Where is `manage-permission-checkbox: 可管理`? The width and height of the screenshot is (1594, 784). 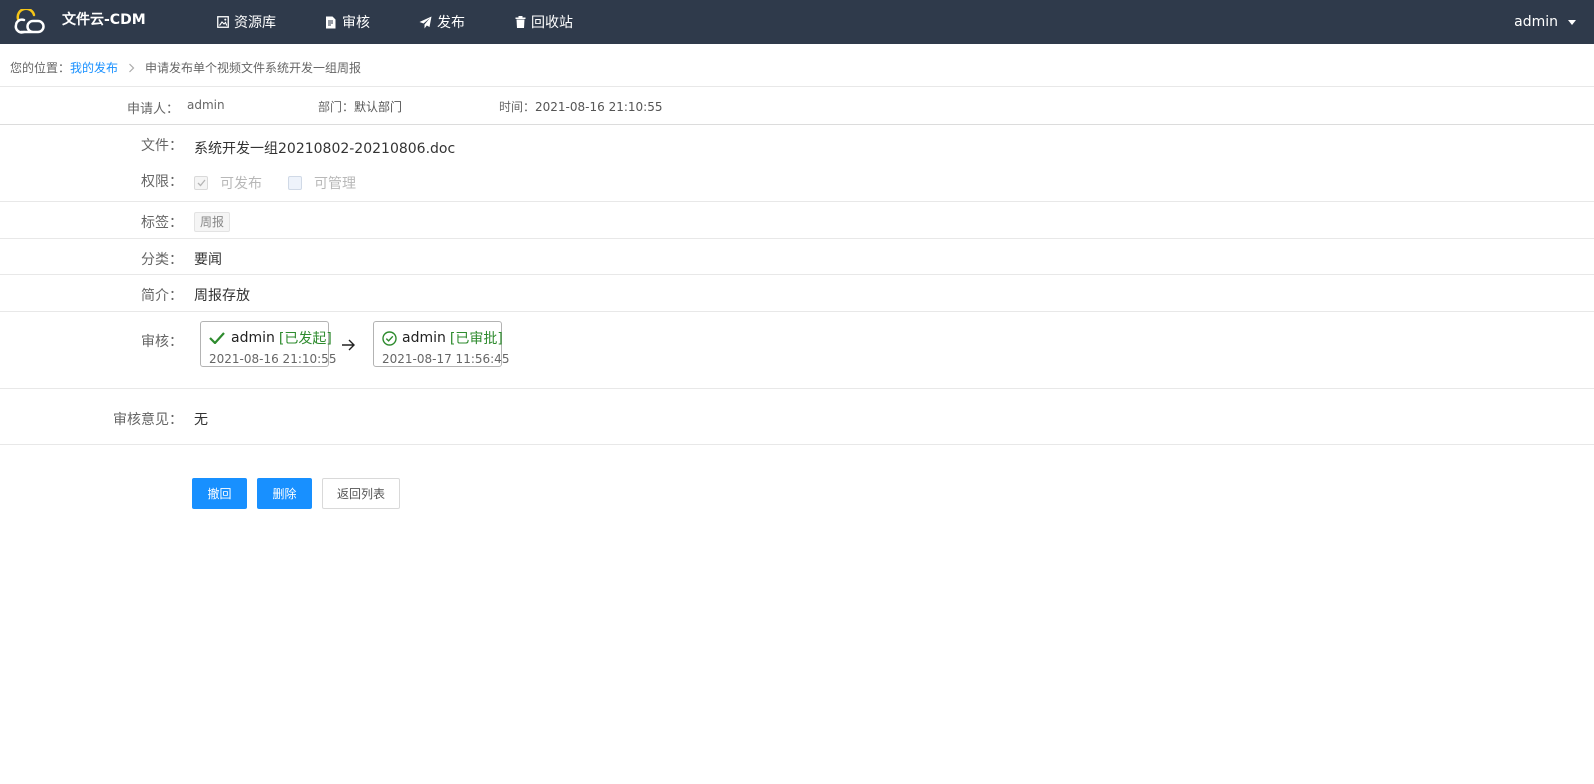
manage-permission-checkbox: 可管理 is located at coordinates (322, 183).